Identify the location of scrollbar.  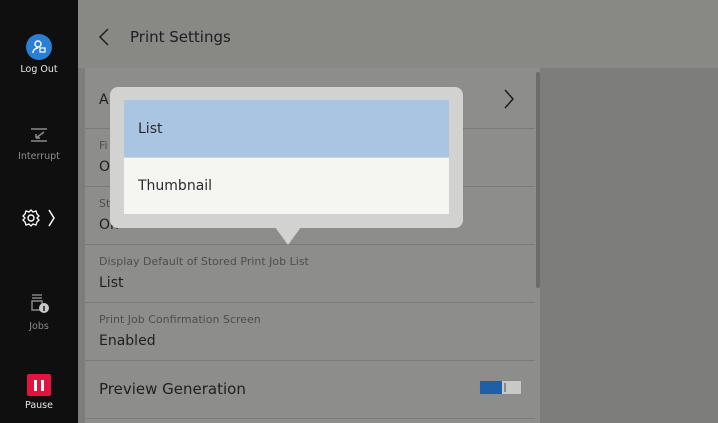
(538, 180).